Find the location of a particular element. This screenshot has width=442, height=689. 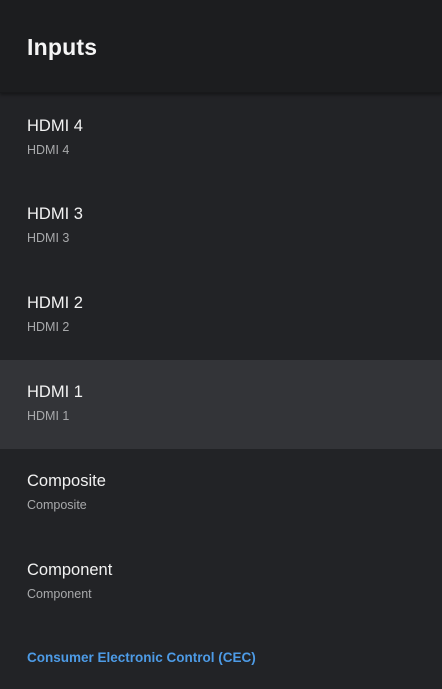

input-item-title: HDMI 2 is located at coordinates (55, 303).